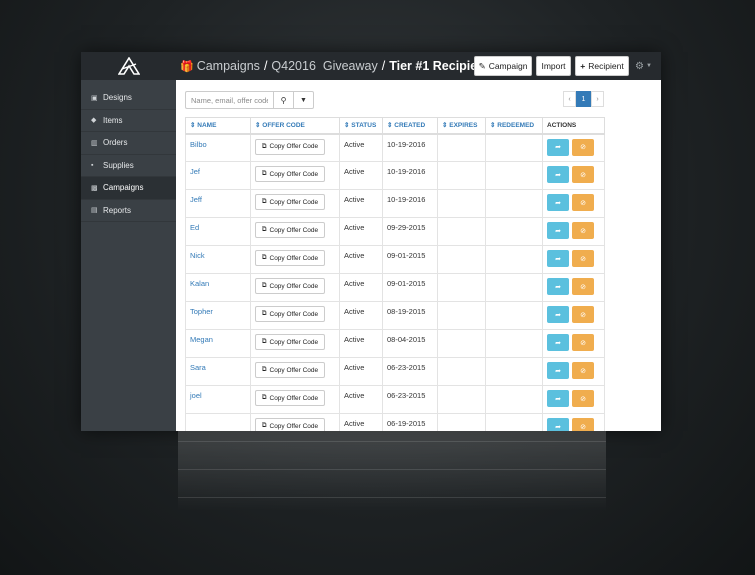  I want to click on search-button: ⚲, so click(283, 100).